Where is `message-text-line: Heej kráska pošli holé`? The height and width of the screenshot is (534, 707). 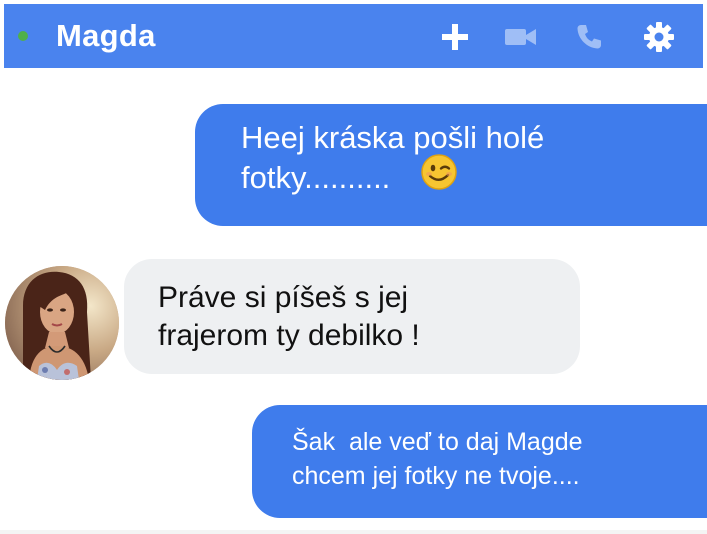 message-text-line: Heej kráska pošli holé is located at coordinates (393, 137).